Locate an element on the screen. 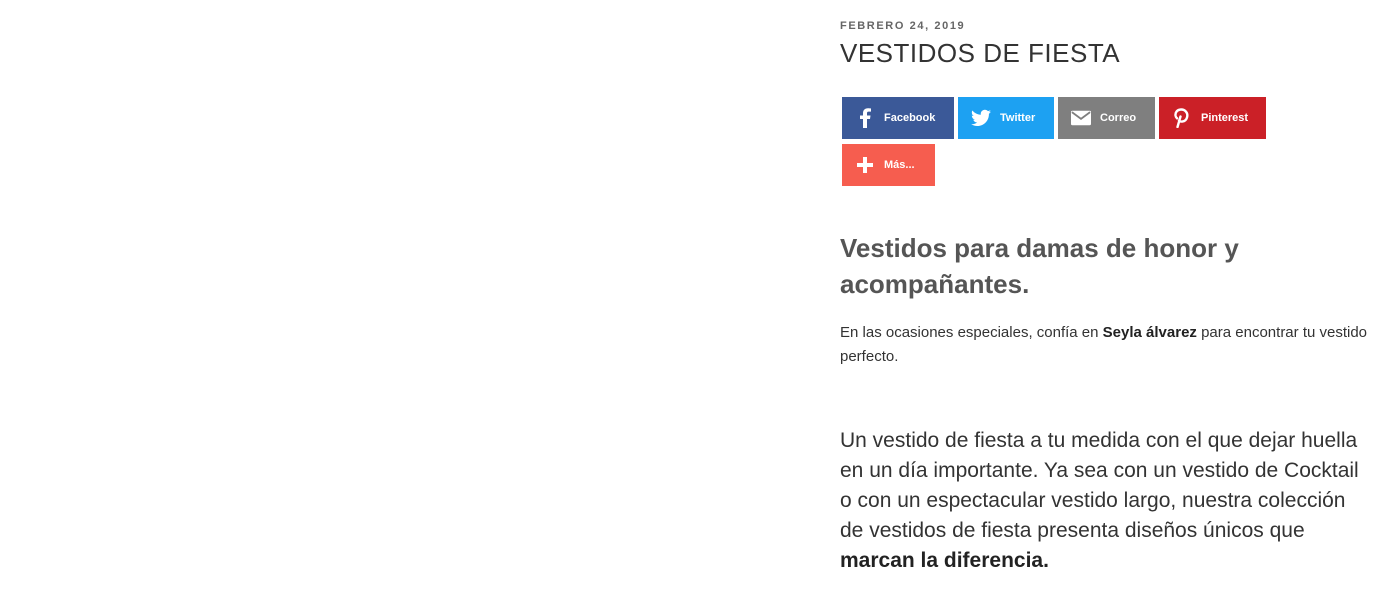  post-title: VESTIDOS DE FIESTA is located at coordinates (980, 53).